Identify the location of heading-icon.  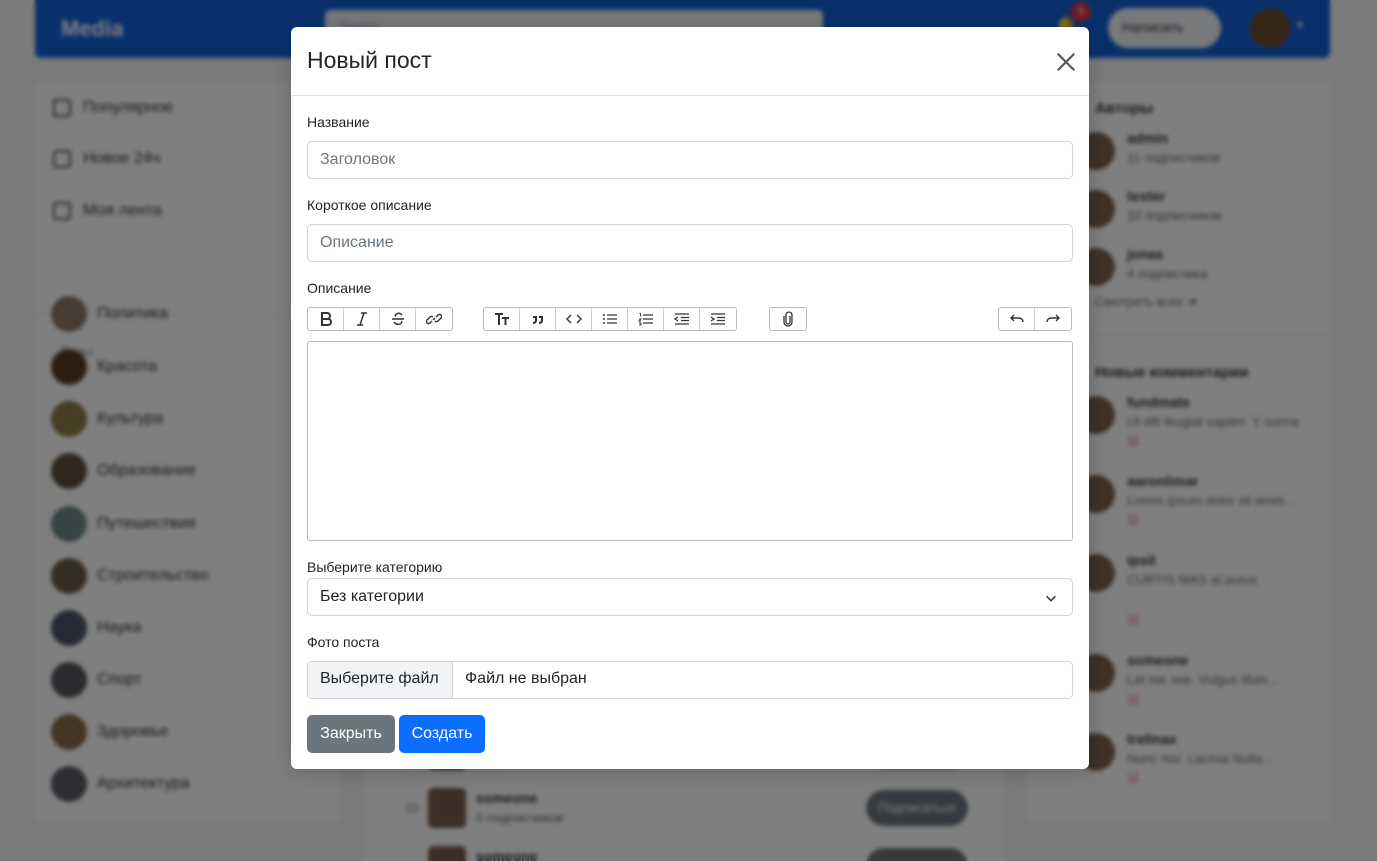
(502, 319).